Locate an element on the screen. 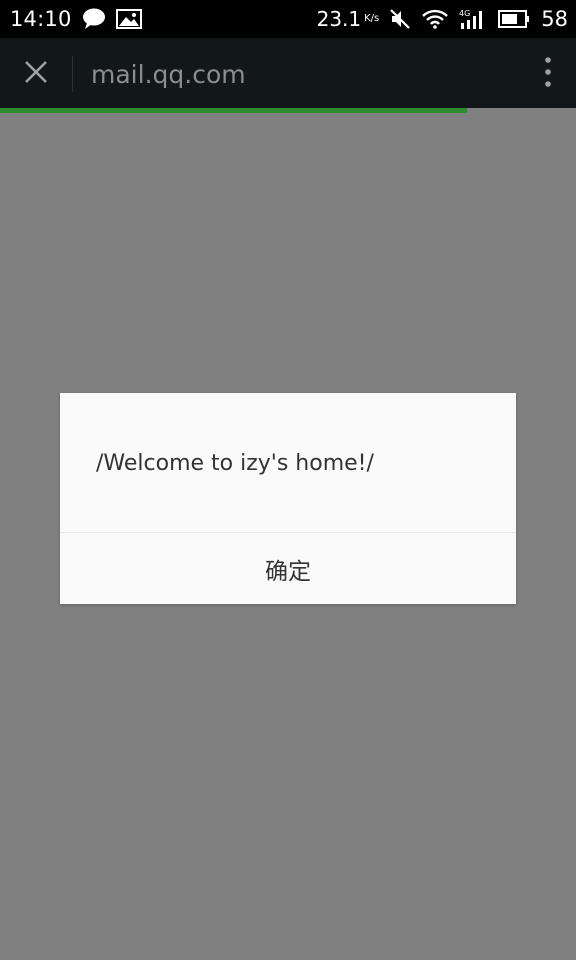 The width and height of the screenshot is (576, 960). url-text: mail.qq.com is located at coordinates (305, 74).